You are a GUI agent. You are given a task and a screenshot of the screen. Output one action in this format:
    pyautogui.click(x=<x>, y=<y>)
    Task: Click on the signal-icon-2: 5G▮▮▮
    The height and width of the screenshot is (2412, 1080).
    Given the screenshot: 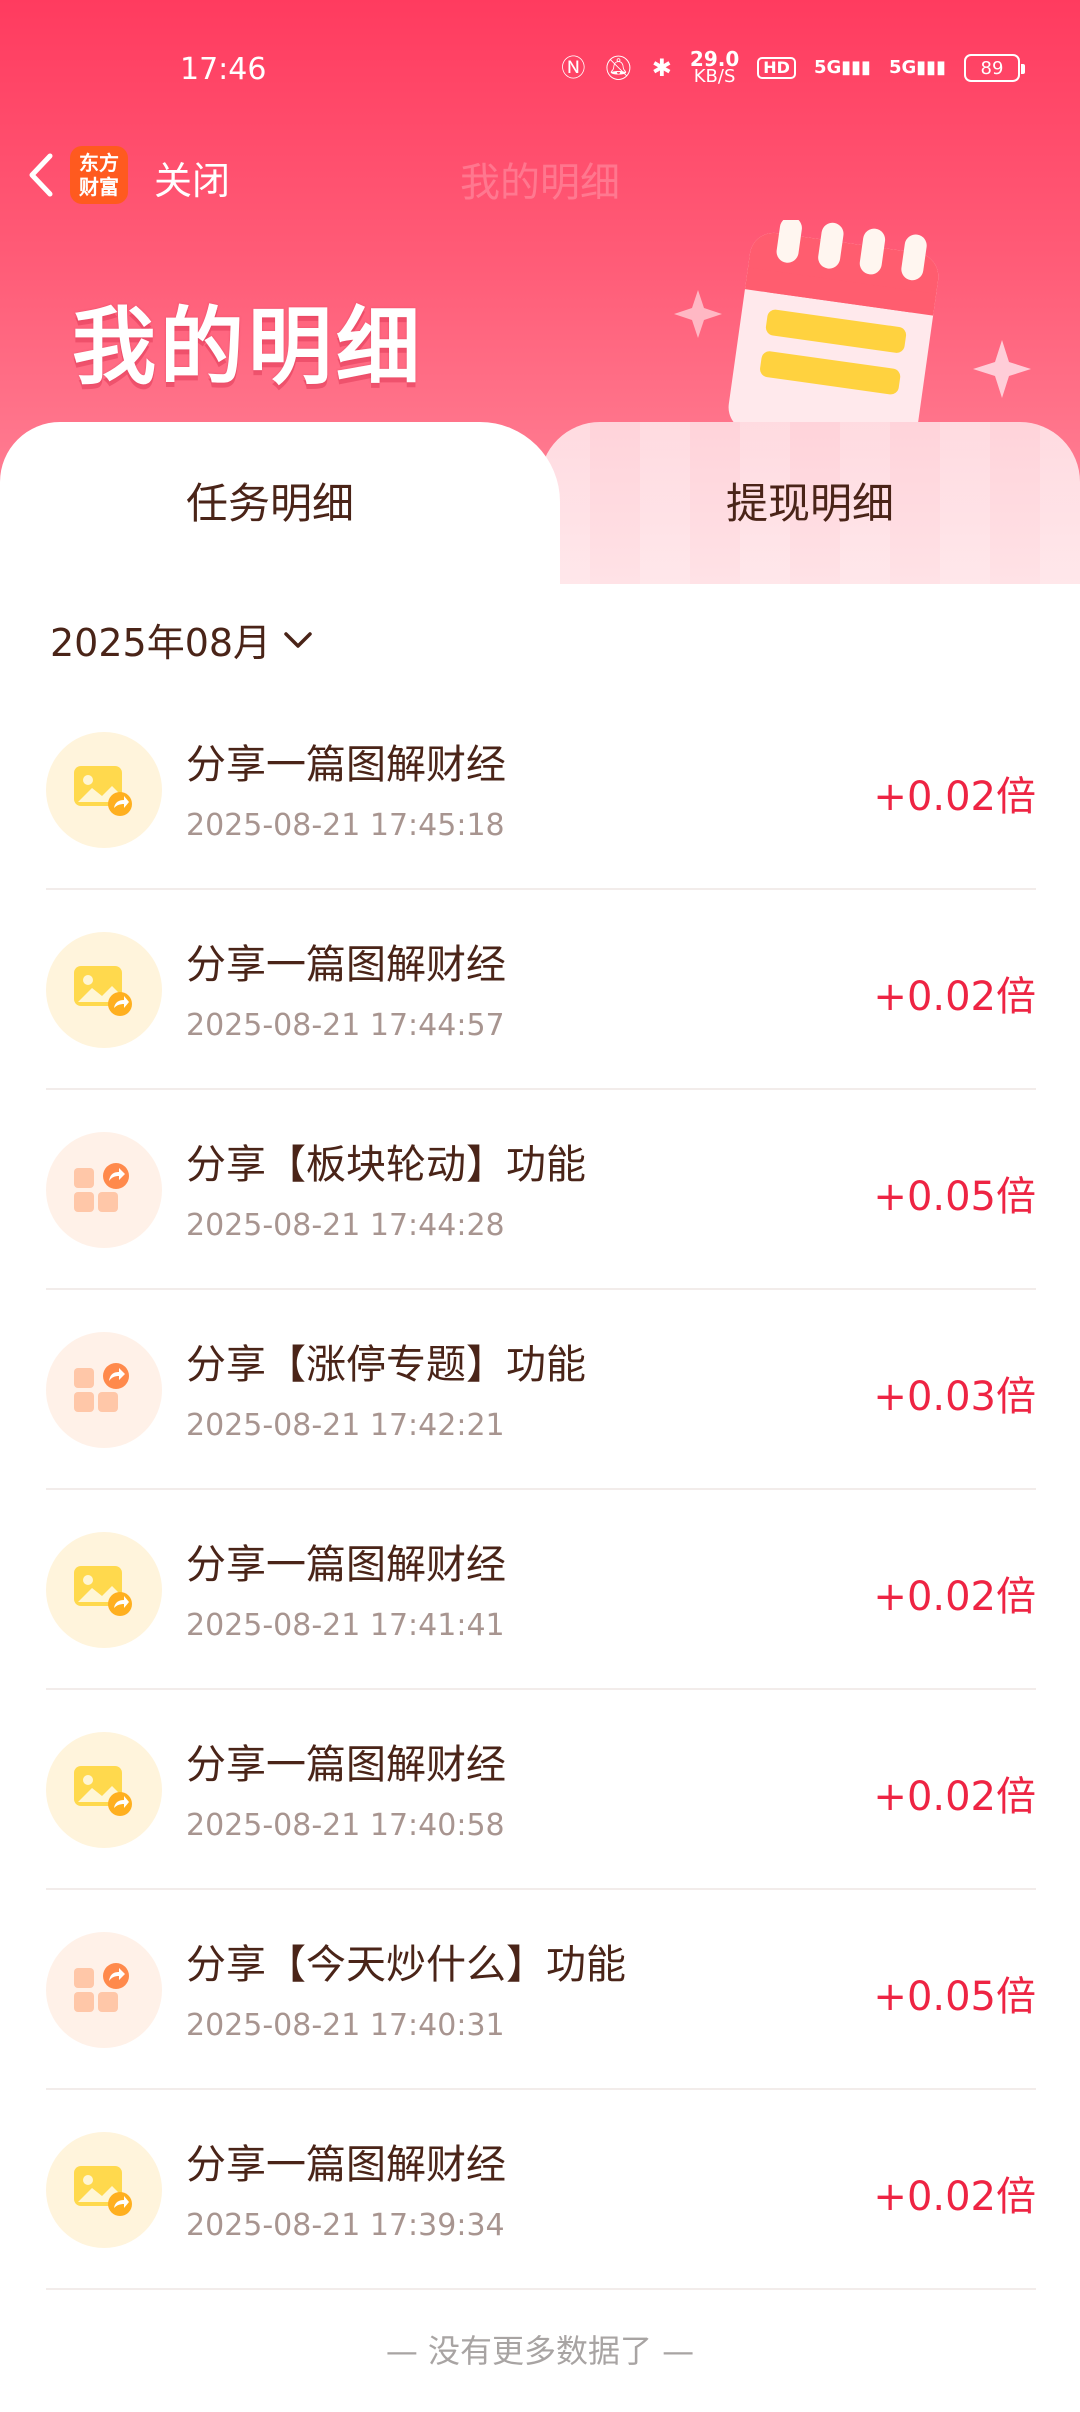 What is the action you would take?
    pyautogui.click(x=917, y=67)
    